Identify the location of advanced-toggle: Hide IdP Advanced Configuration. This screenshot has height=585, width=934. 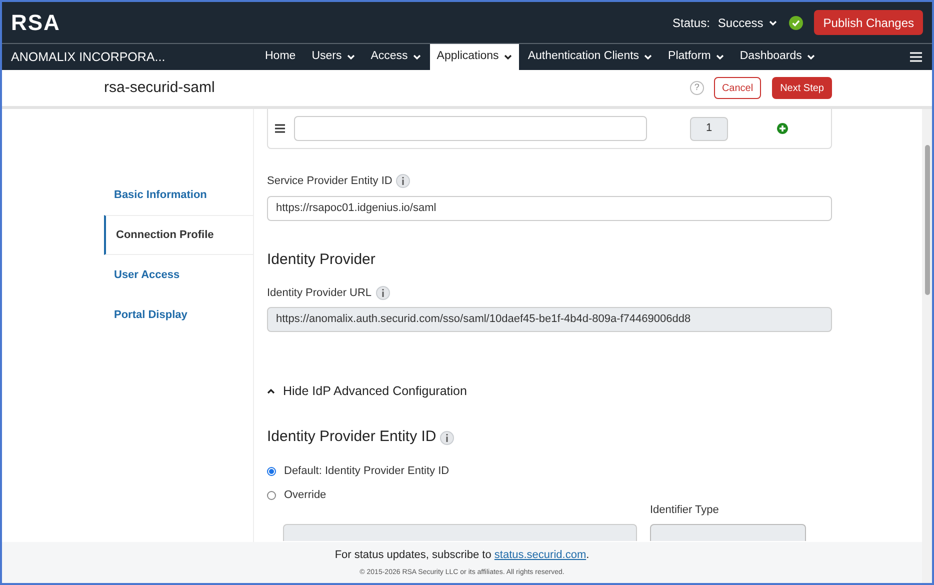
(367, 391).